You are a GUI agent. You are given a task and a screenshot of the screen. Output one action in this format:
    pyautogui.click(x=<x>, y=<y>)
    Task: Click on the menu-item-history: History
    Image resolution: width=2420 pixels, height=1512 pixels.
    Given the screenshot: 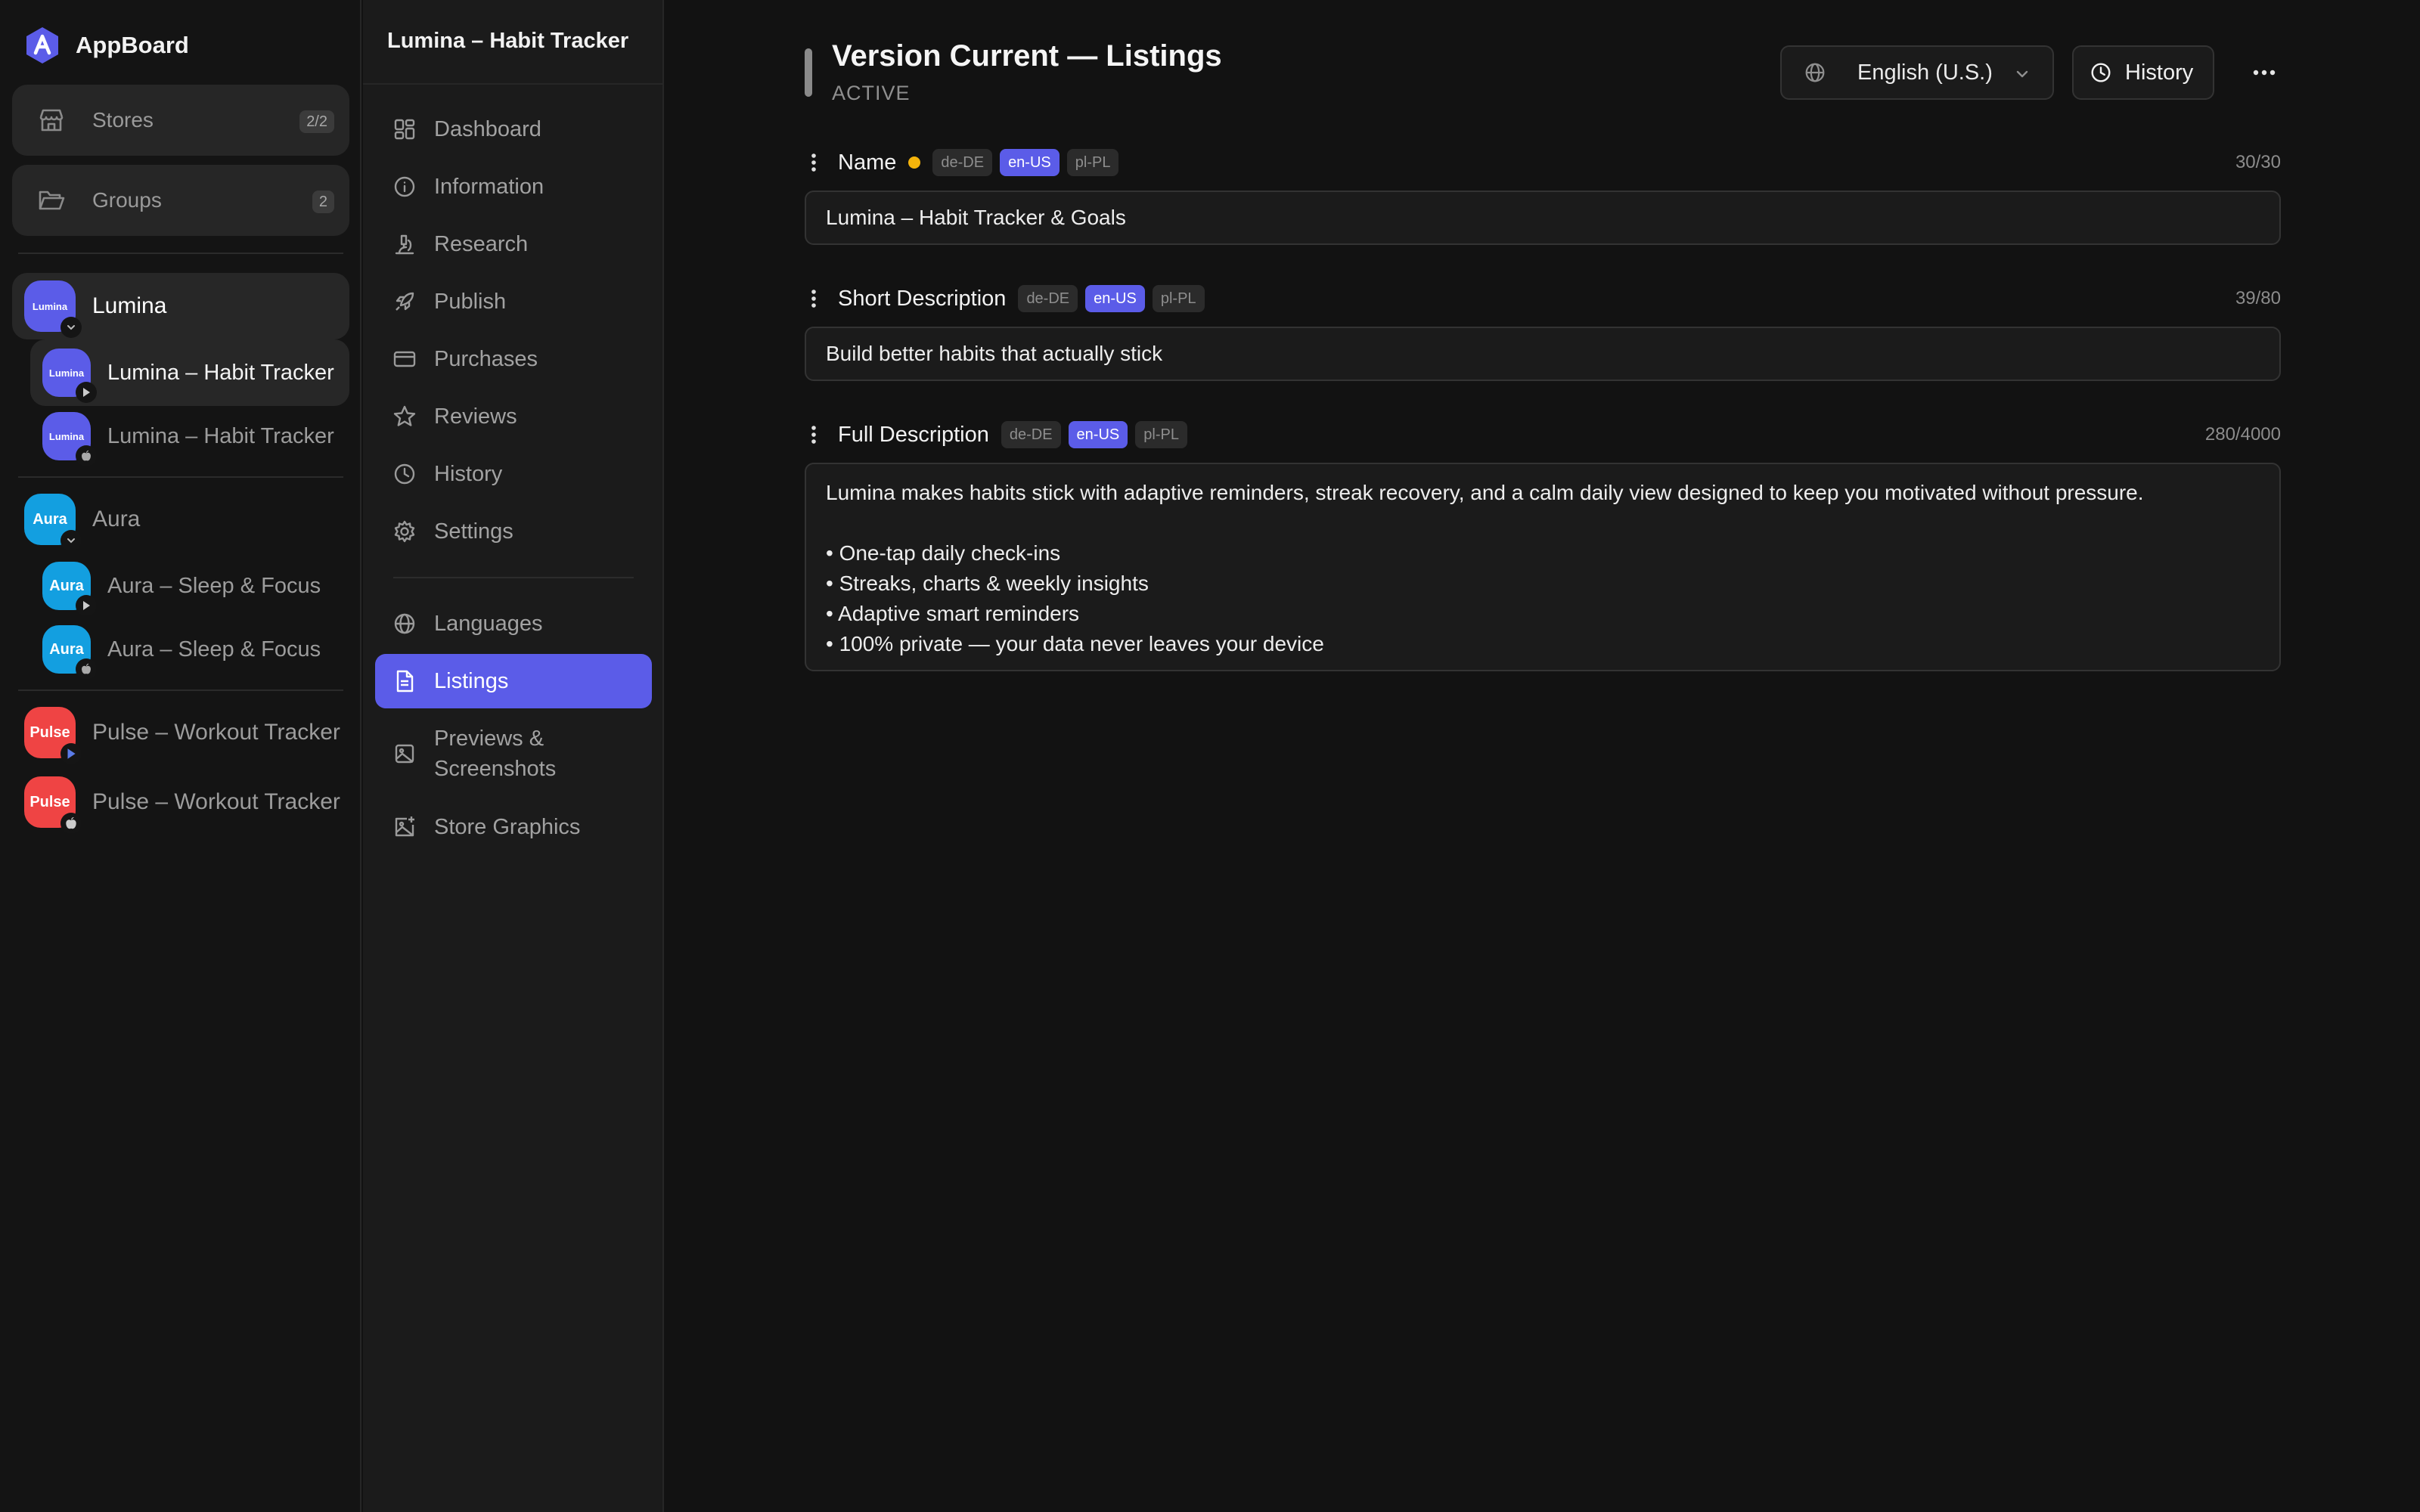 What is the action you would take?
    pyautogui.click(x=513, y=474)
    